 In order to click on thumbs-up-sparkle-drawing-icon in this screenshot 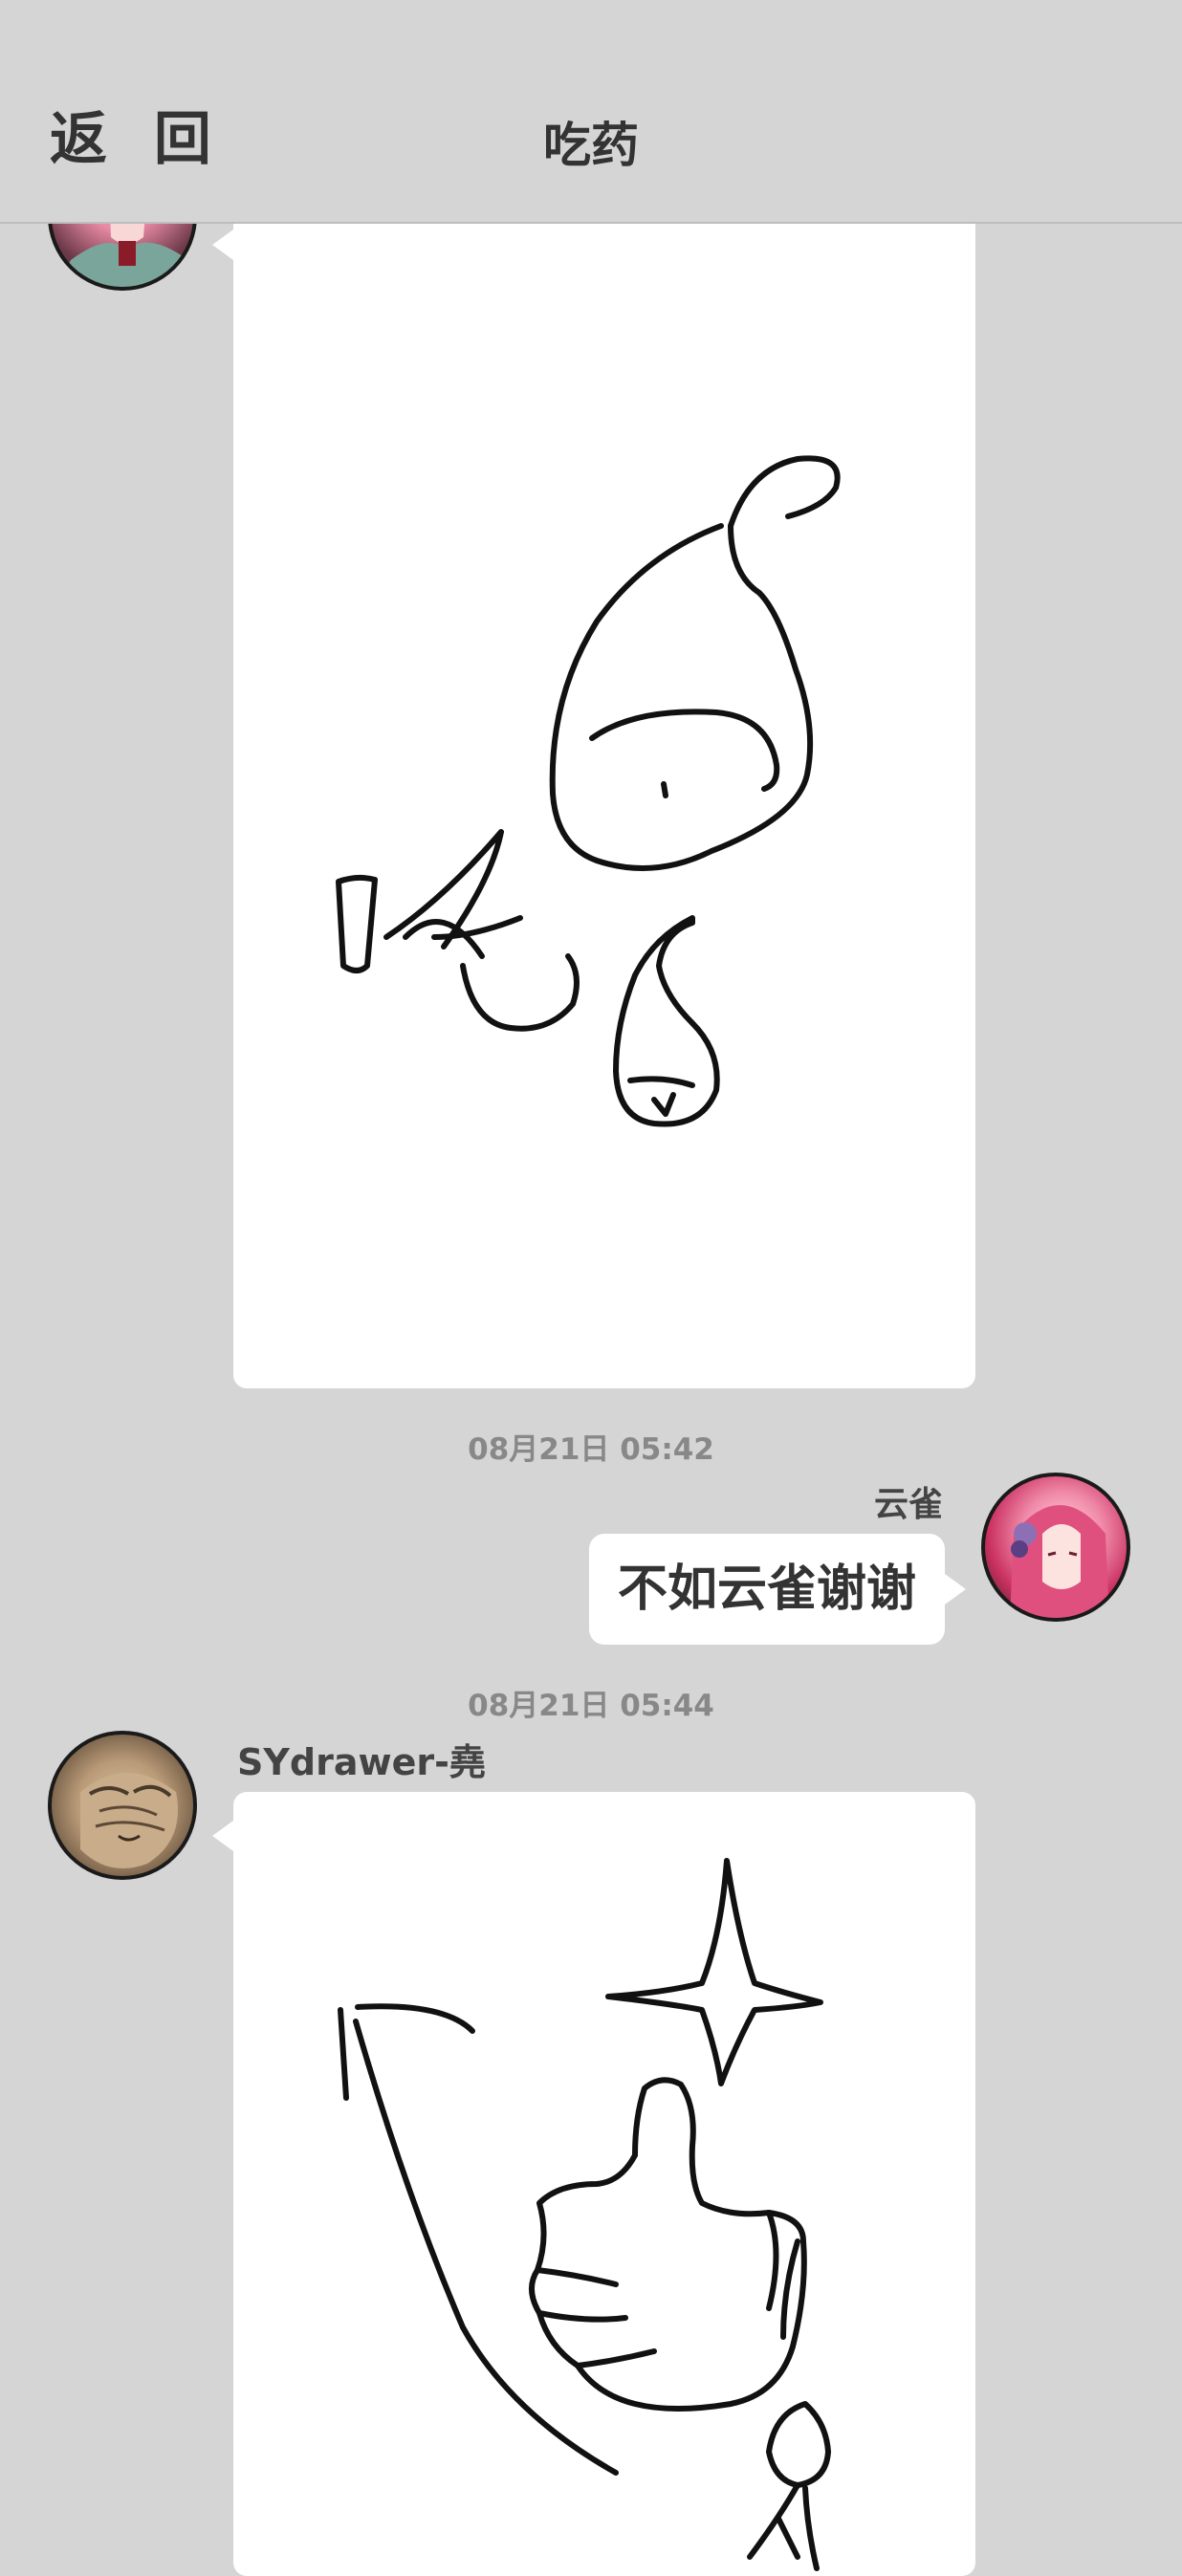, I will do `click(584, 2214)`.